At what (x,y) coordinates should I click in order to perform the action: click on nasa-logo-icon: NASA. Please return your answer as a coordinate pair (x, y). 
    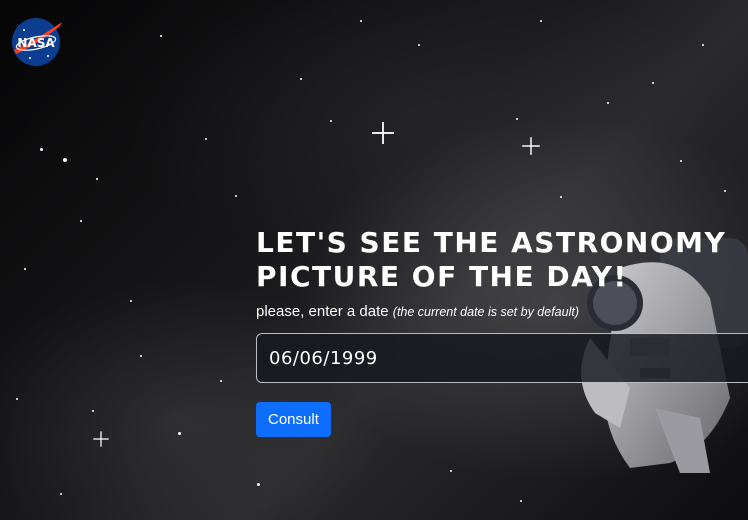
    Looking at the image, I should click on (37, 42).